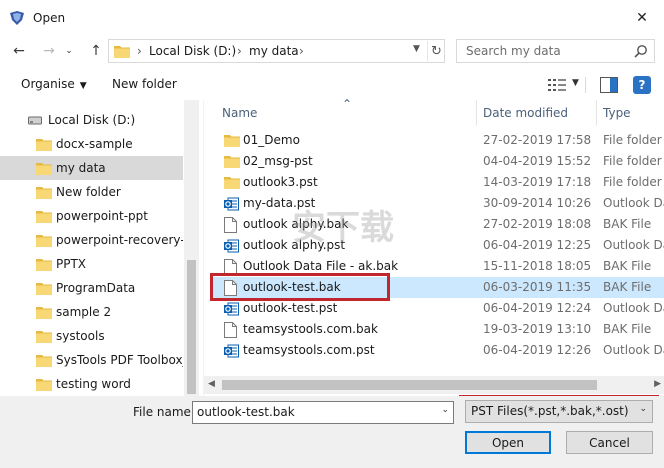 The image size is (664, 468). What do you see at coordinates (437, 140) in the screenshot?
I see `file-row: 01_Demo 27-02-2019 17:58 File folder` at bounding box center [437, 140].